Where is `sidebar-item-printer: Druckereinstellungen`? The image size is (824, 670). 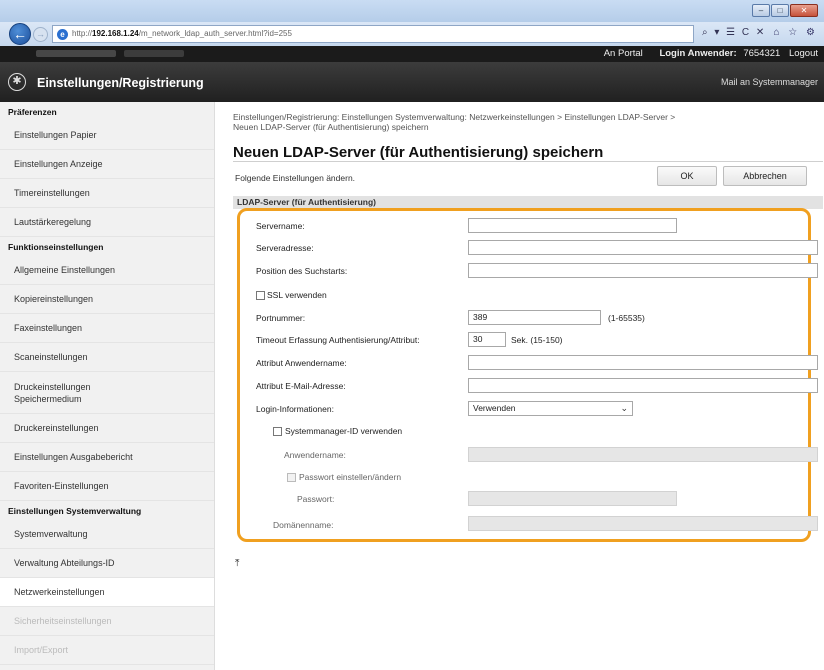 sidebar-item-printer: Druckereinstellungen is located at coordinates (107, 428).